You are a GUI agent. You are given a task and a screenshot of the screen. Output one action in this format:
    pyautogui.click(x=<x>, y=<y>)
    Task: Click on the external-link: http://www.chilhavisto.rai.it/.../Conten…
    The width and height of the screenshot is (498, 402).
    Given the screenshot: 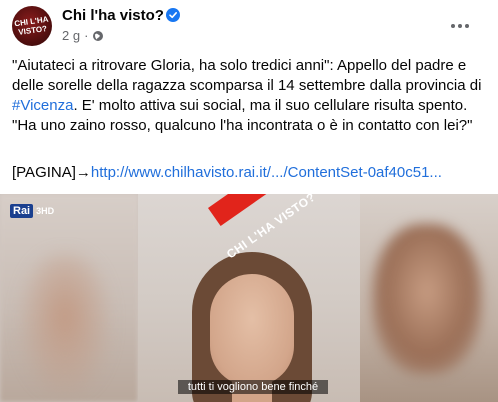 What is the action you would take?
    pyautogui.click(x=266, y=172)
    